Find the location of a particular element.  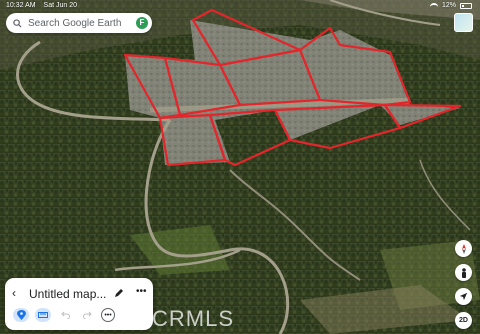

measure-icon is located at coordinates (43, 315).